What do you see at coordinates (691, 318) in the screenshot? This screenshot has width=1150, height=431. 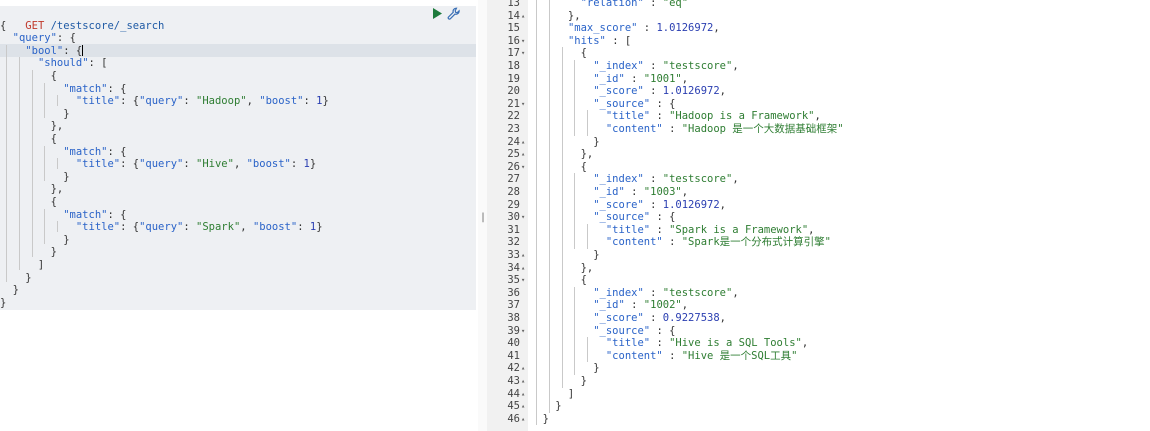 I see `code-token: 0.9227538` at bounding box center [691, 318].